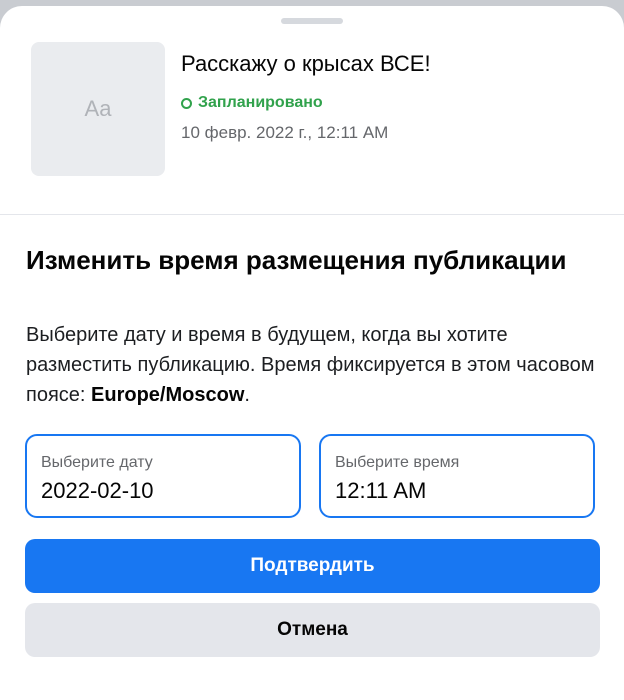 The image size is (624, 700). I want to click on date-field-value: 2022-02-10, so click(97, 491).